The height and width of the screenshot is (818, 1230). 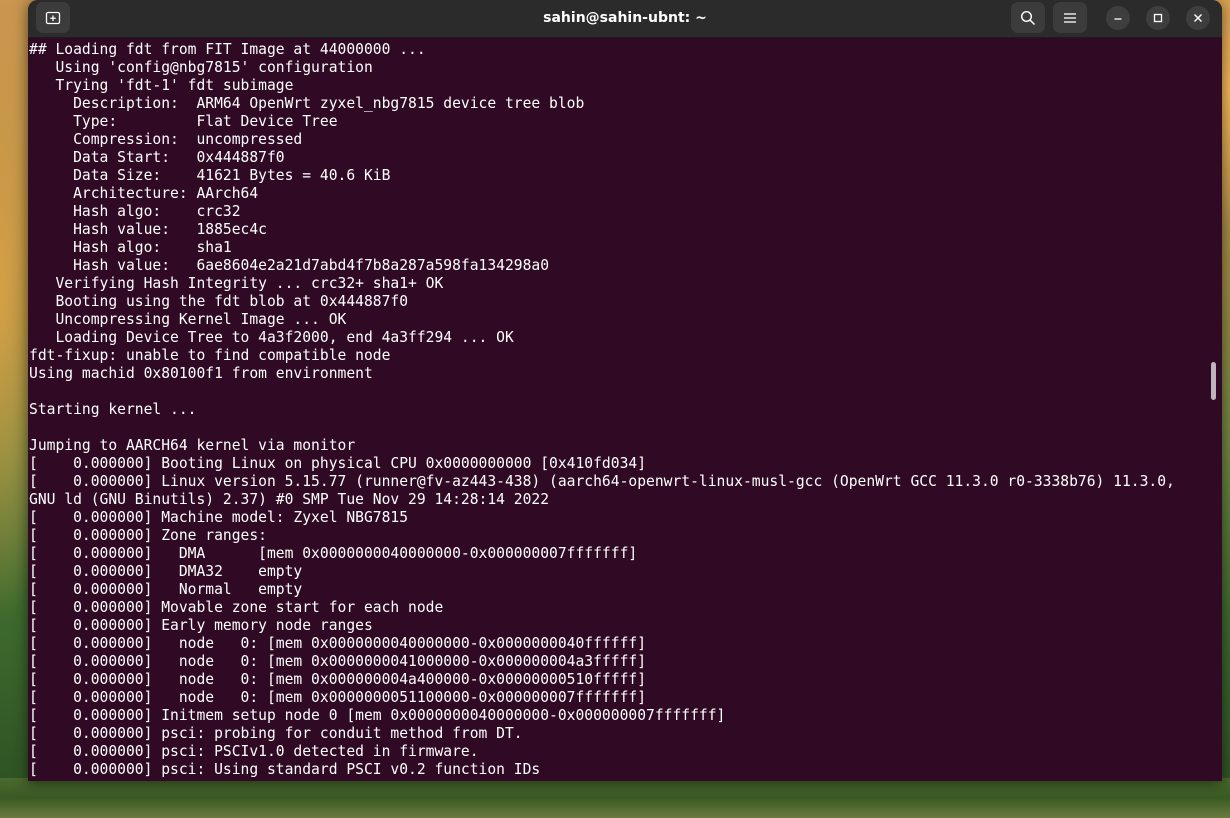 What do you see at coordinates (166, 139) in the screenshot?
I see `terminal-line: Compression: uncompressed` at bounding box center [166, 139].